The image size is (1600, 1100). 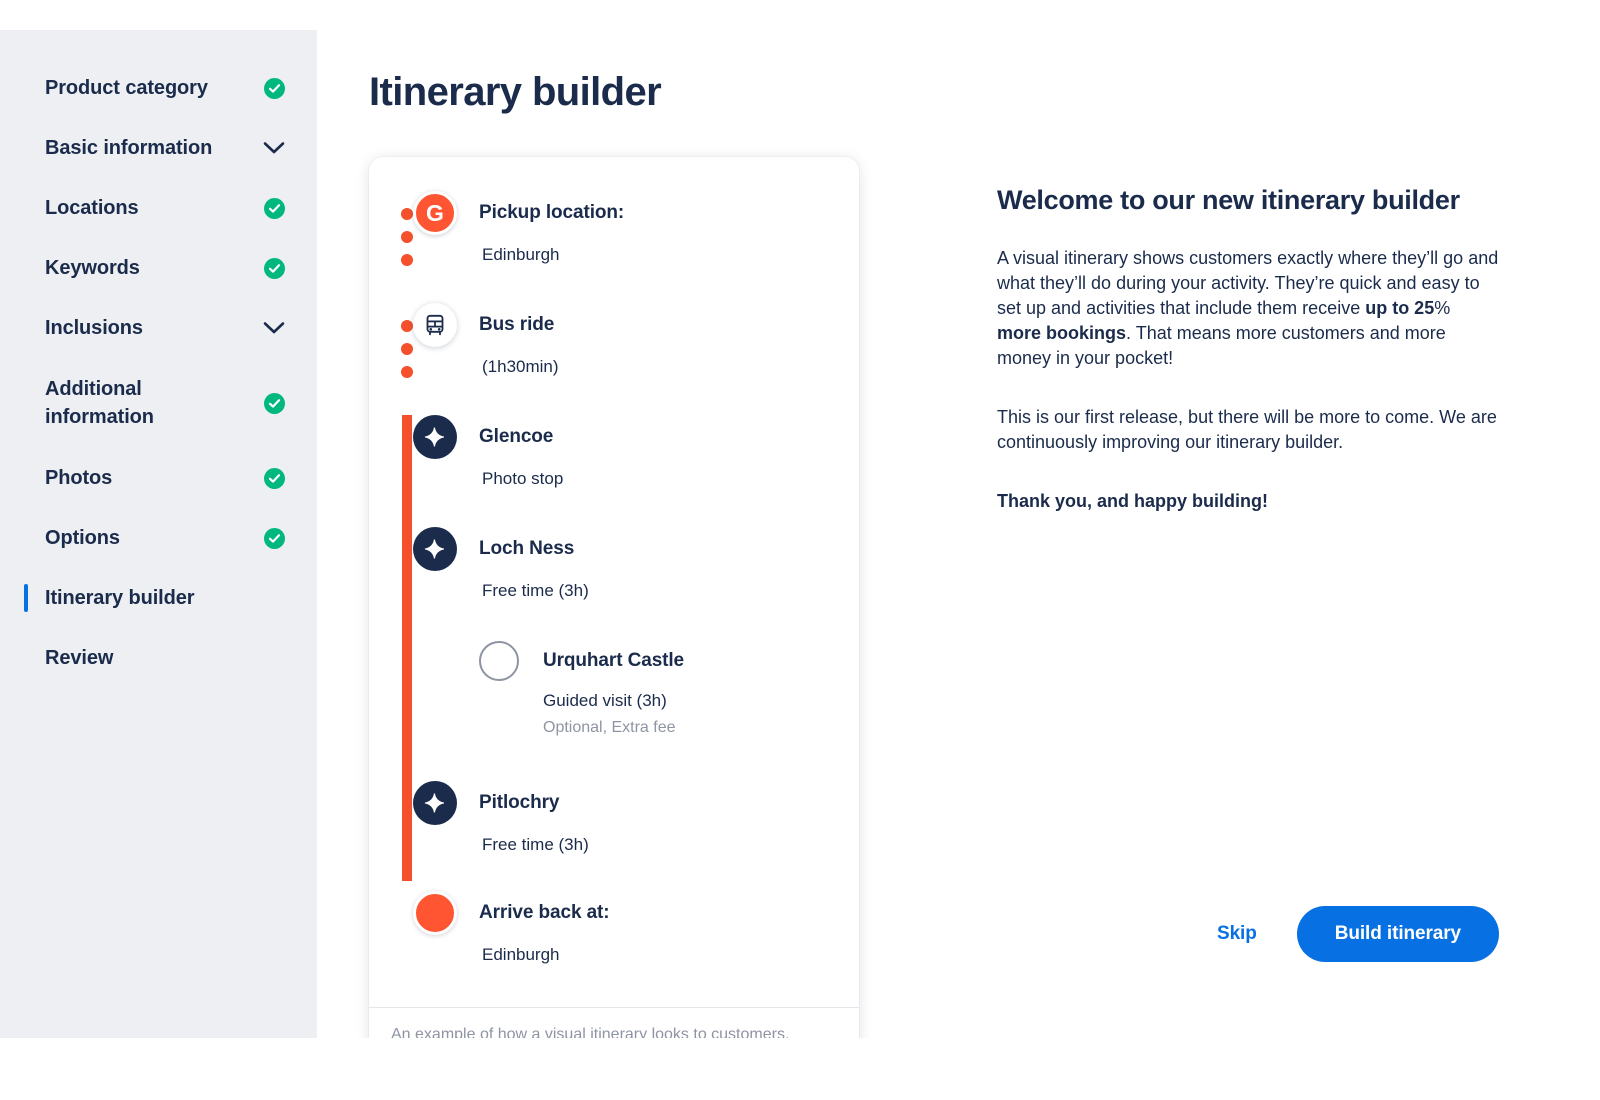 I want to click on sidebar-item-product-category: Product category, so click(x=158, y=88).